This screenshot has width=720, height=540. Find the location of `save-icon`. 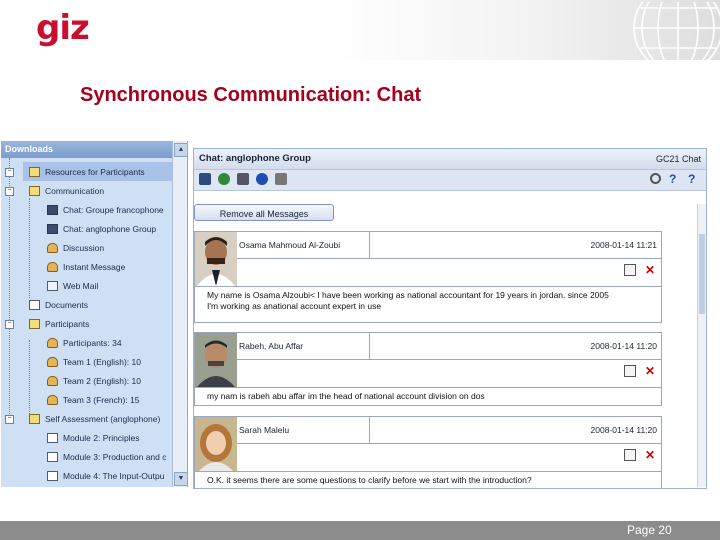

save-icon is located at coordinates (205, 179).